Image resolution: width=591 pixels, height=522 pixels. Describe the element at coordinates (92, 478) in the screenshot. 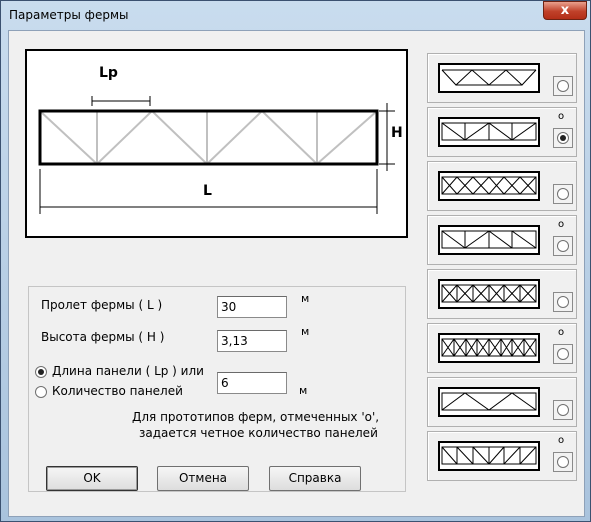

I see `ok-button: OK` at that location.